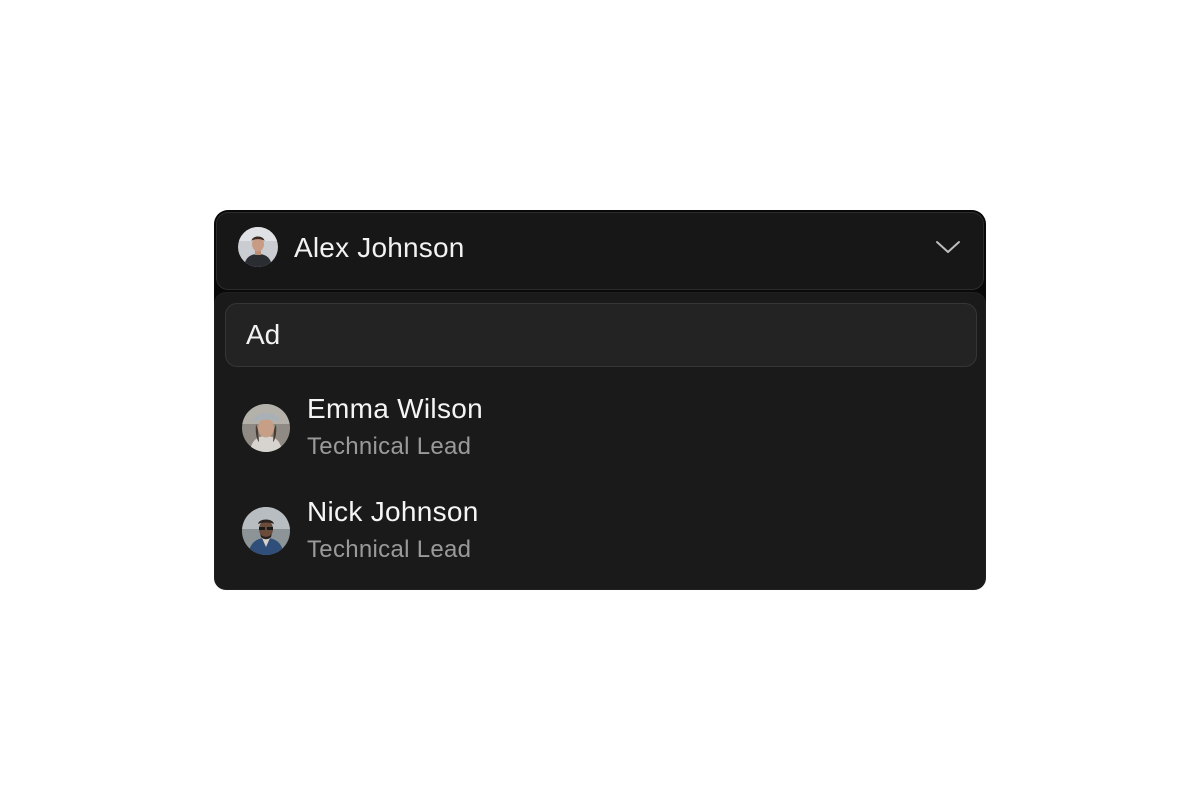  What do you see at coordinates (266, 531) in the screenshot?
I see `nick-johnson-avatar` at bounding box center [266, 531].